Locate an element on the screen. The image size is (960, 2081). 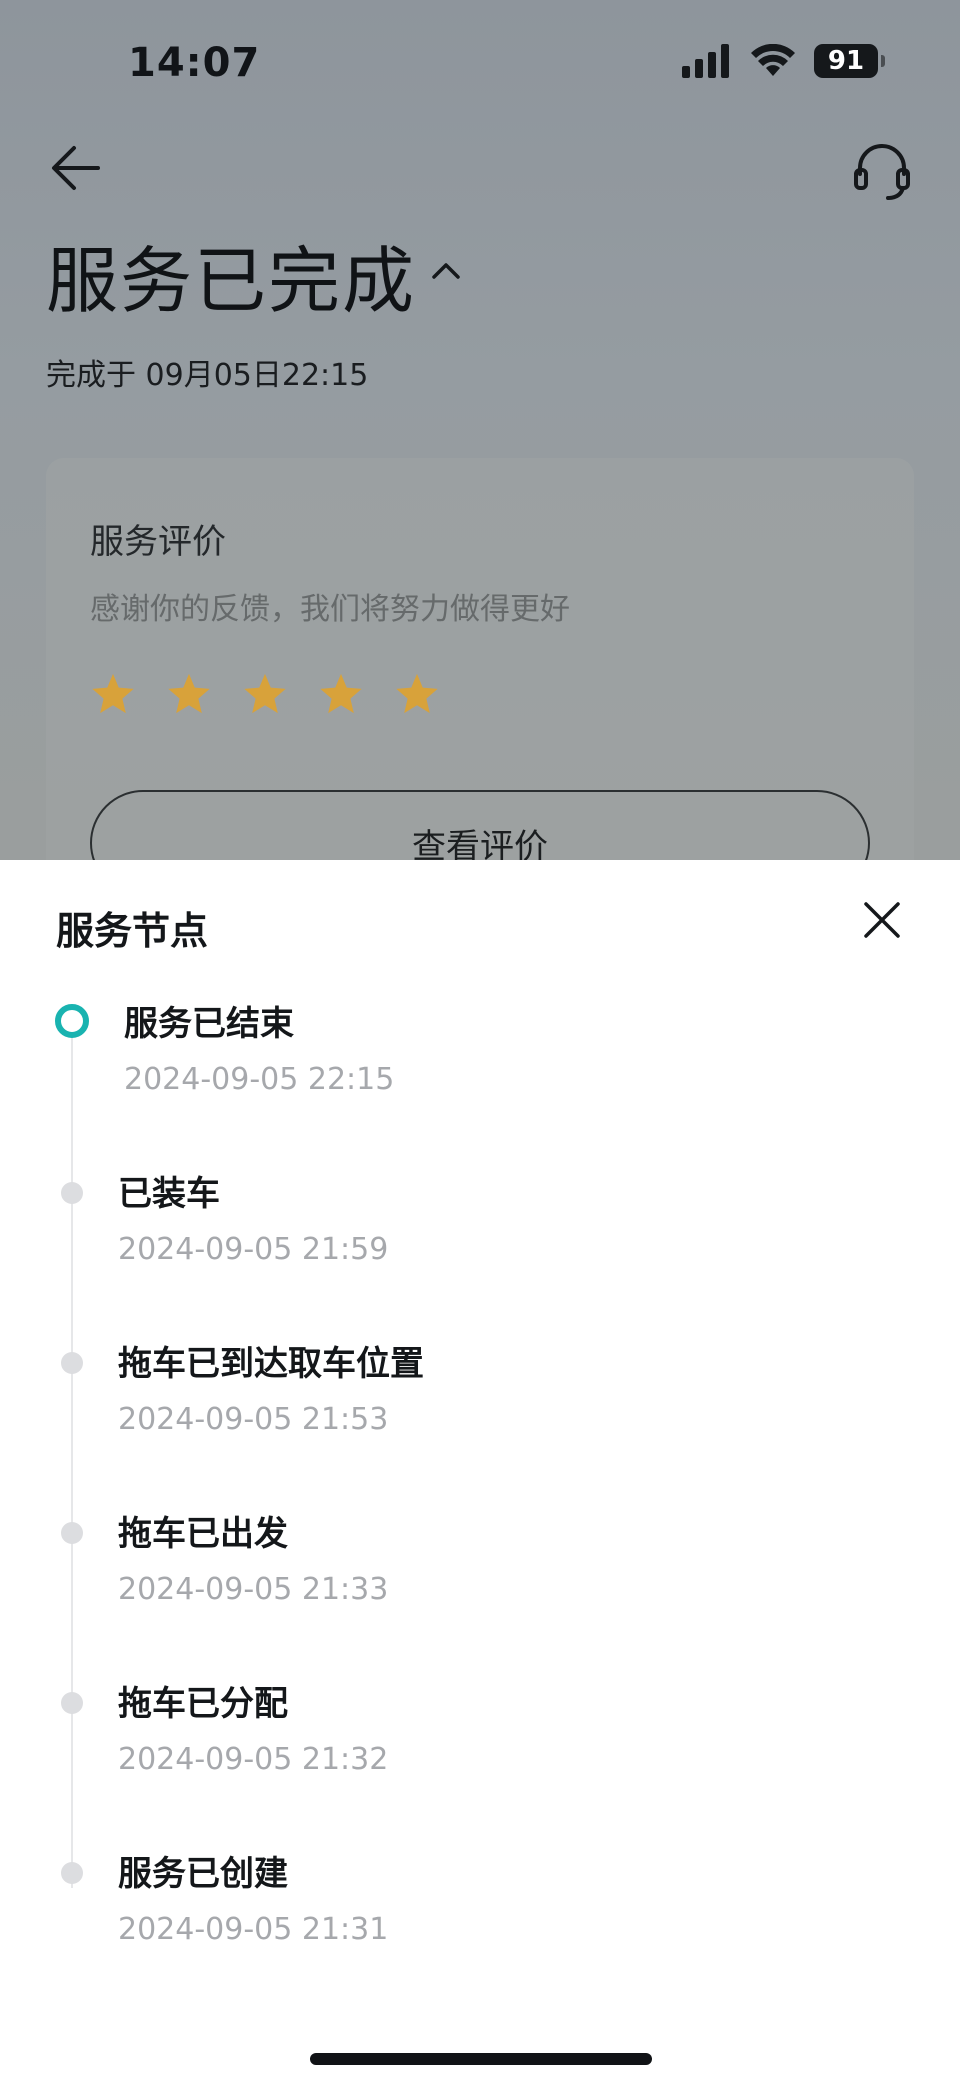
status-bar: 14:07 91 is located at coordinates (480, 65).